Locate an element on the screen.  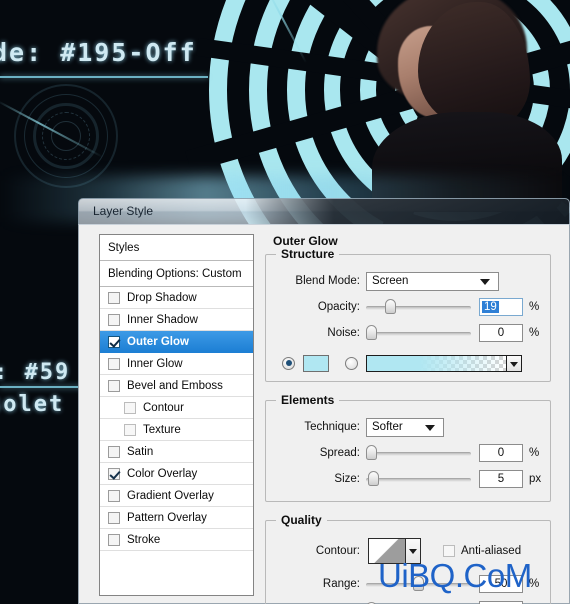
structure-legend: Structure is located at coordinates (308, 254).